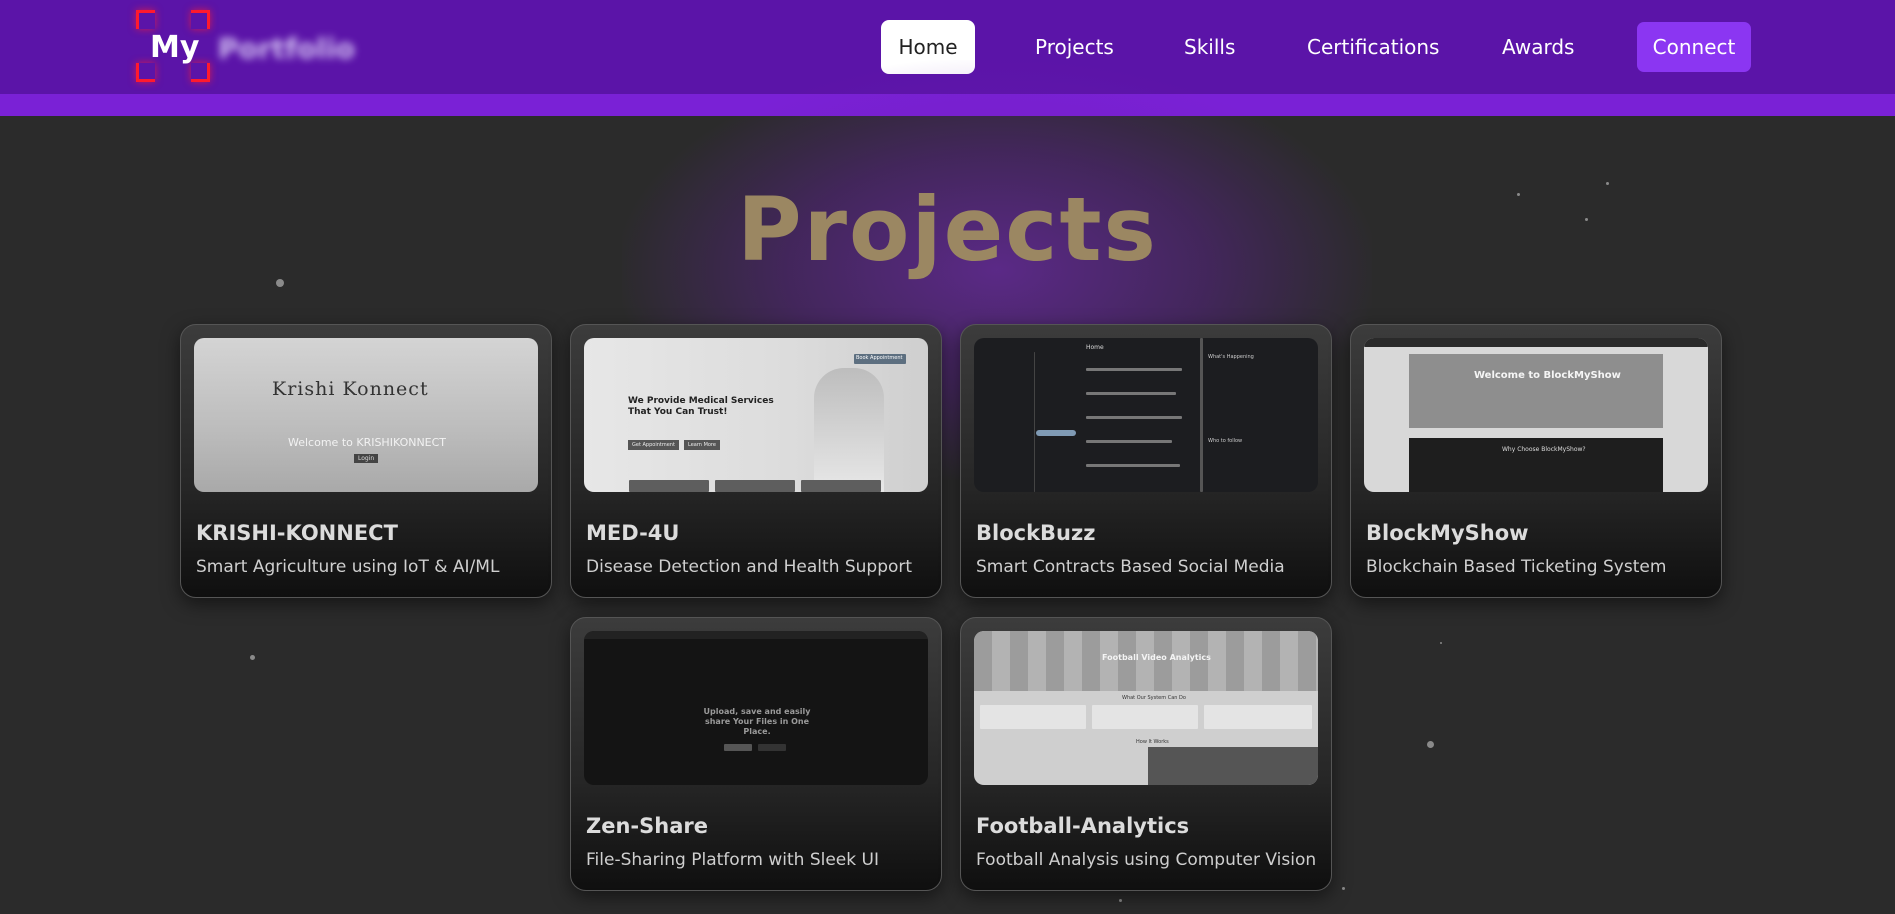 The height and width of the screenshot is (914, 1895). I want to click on thumb-side: What's Happening, so click(1231, 357).